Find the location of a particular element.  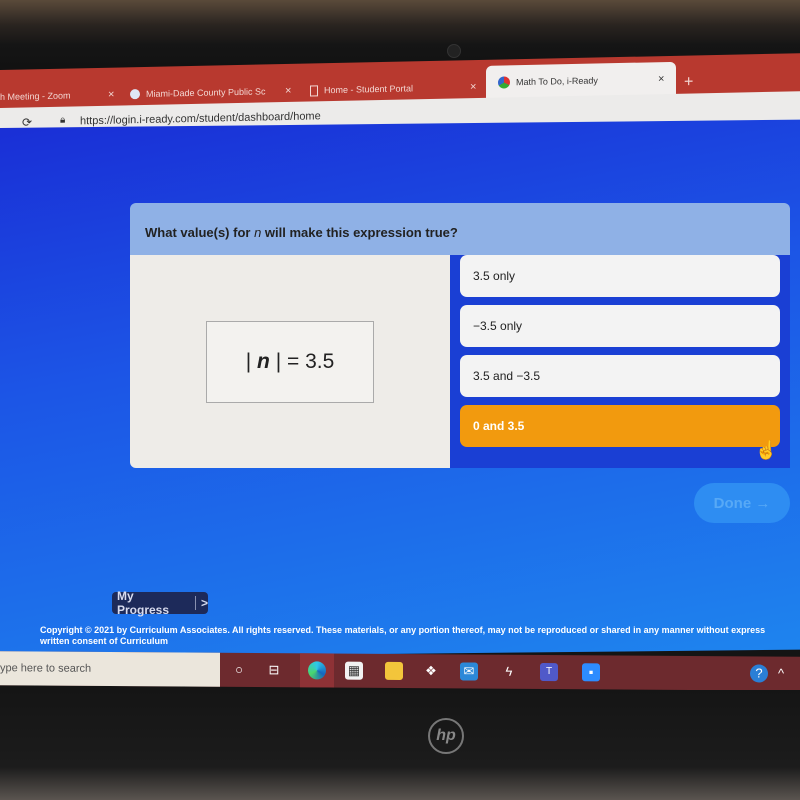

hand-cursor-icon: ☝ is located at coordinates (766, 450).